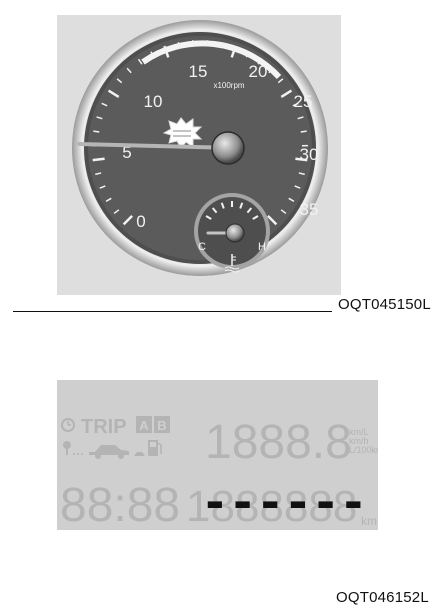 The height and width of the screenshot is (609, 446). I want to click on temp-cold-label: C, so click(202, 247).